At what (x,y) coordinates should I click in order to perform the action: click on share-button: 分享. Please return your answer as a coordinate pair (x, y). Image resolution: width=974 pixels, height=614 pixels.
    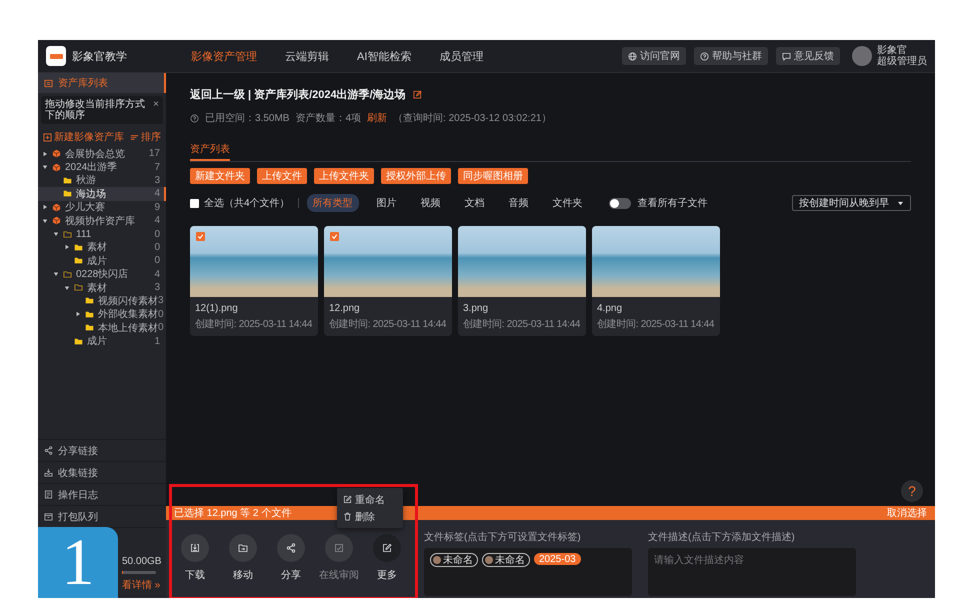
    Looking at the image, I should click on (291, 558).